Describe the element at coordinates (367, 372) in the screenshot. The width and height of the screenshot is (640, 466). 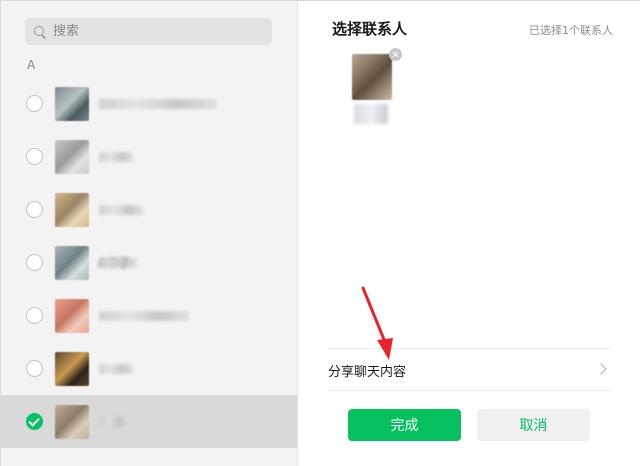
I see `share-chat-content-label: 分享聊天内容` at that location.